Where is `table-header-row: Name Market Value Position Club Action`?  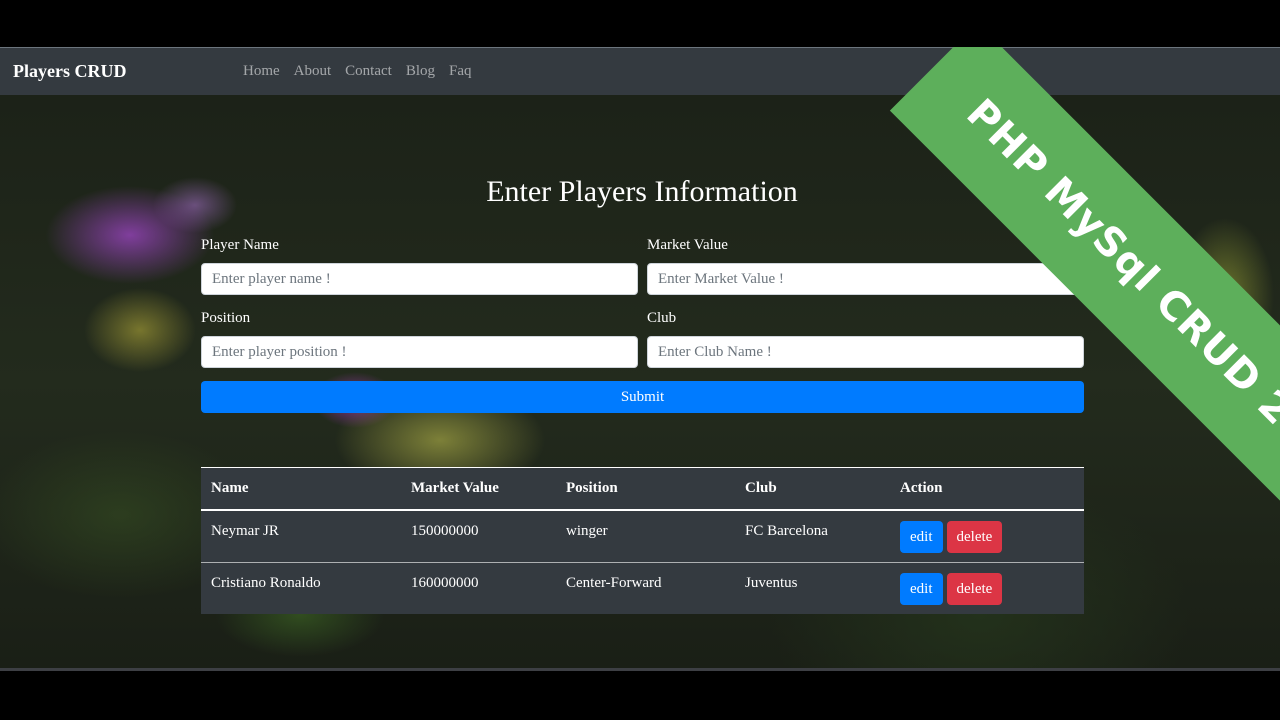
table-header-row: Name Market Value Position Club Action is located at coordinates (642, 489).